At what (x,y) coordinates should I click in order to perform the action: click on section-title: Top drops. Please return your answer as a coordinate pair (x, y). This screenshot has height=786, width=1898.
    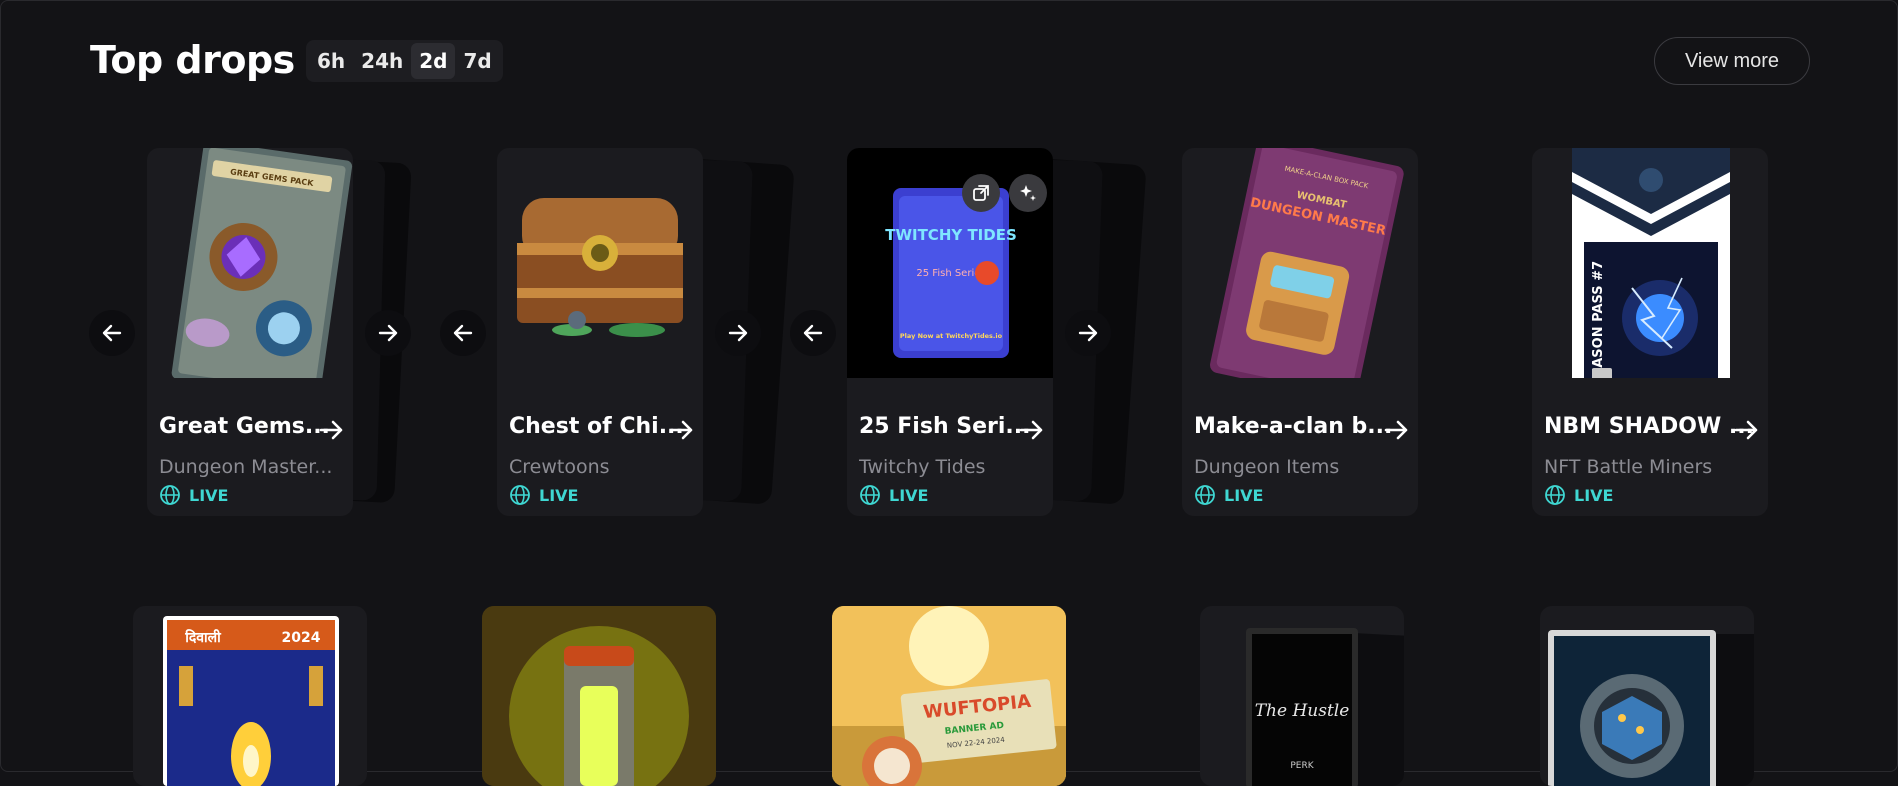
    Looking at the image, I should click on (192, 60).